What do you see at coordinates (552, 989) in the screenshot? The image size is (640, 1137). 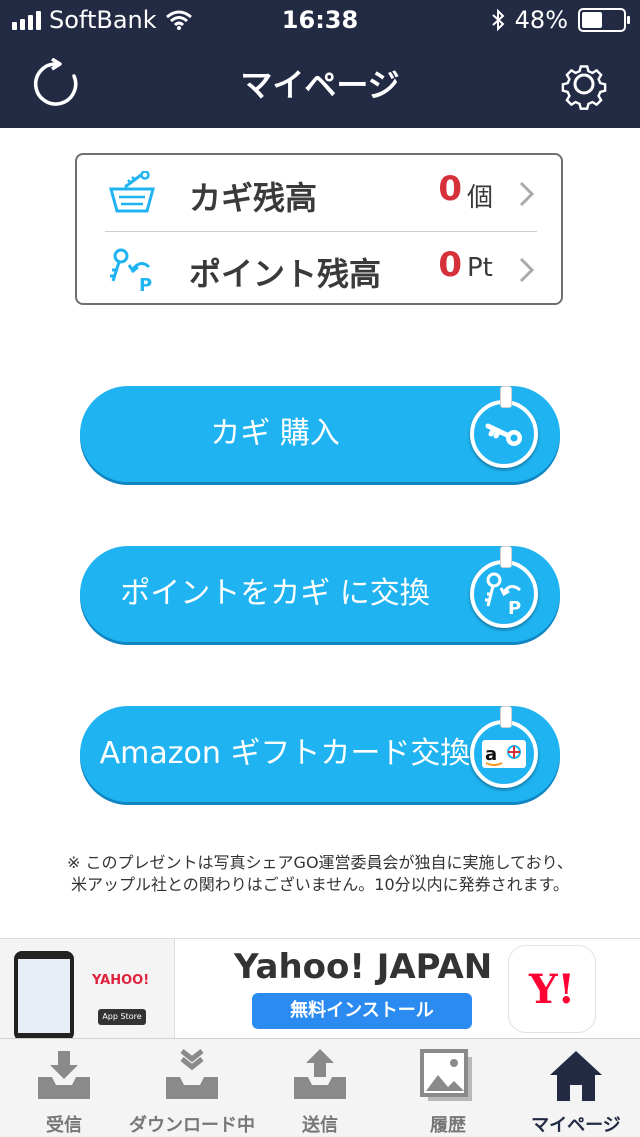 I see `yahoo-logo: Y!` at bounding box center [552, 989].